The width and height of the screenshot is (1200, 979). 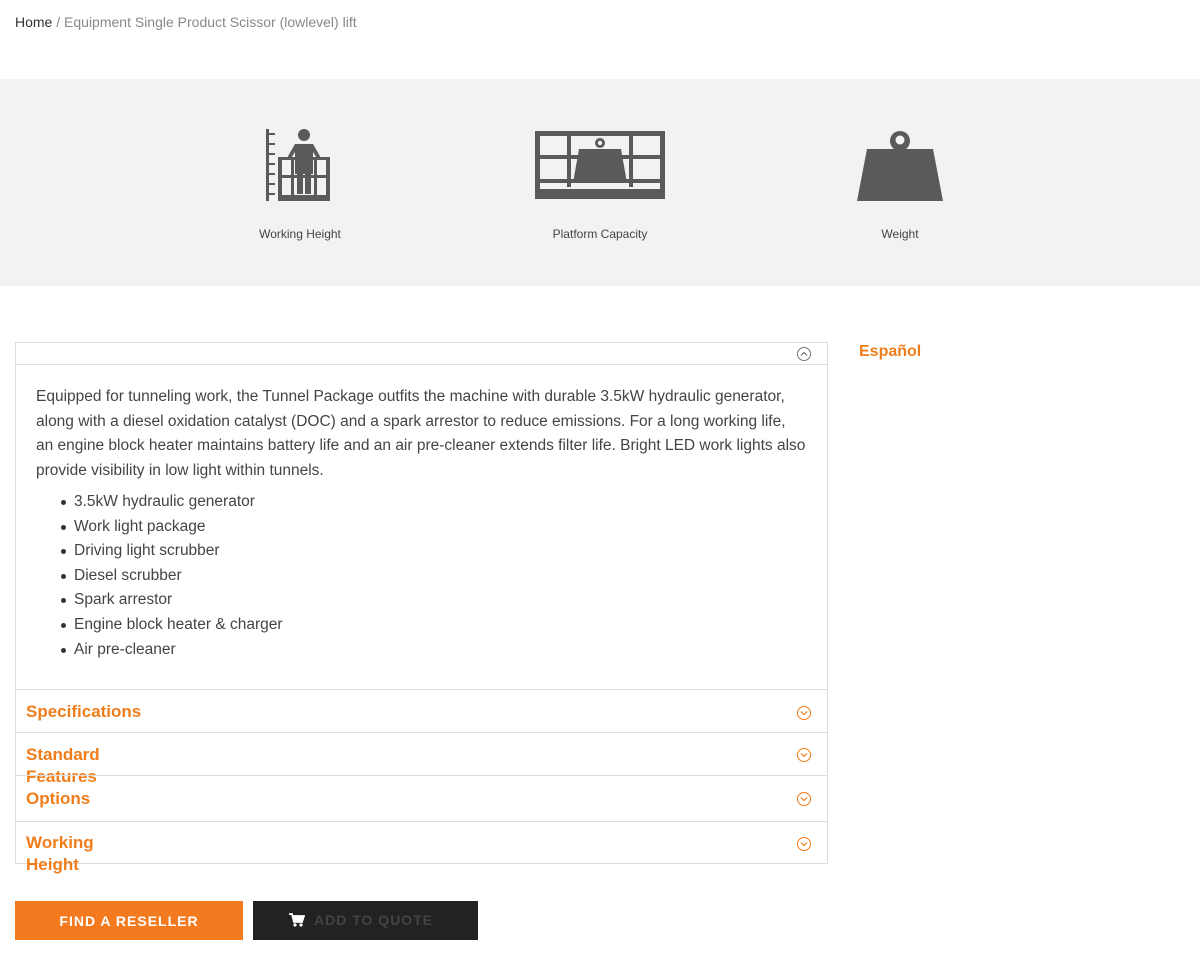 What do you see at coordinates (300, 234) in the screenshot?
I see `spec-label: Working Height` at bounding box center [300, 234].